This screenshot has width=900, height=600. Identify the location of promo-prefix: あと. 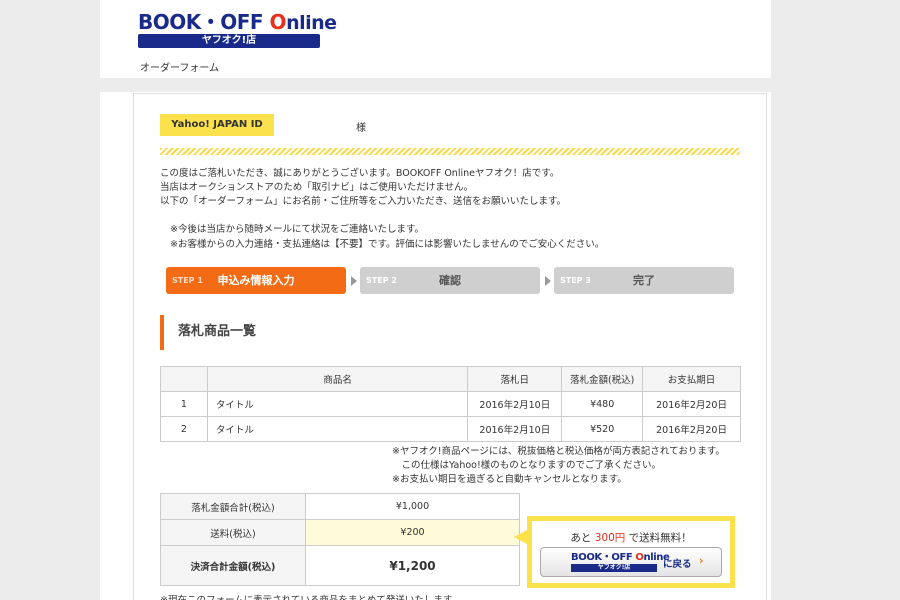
(582, 538).